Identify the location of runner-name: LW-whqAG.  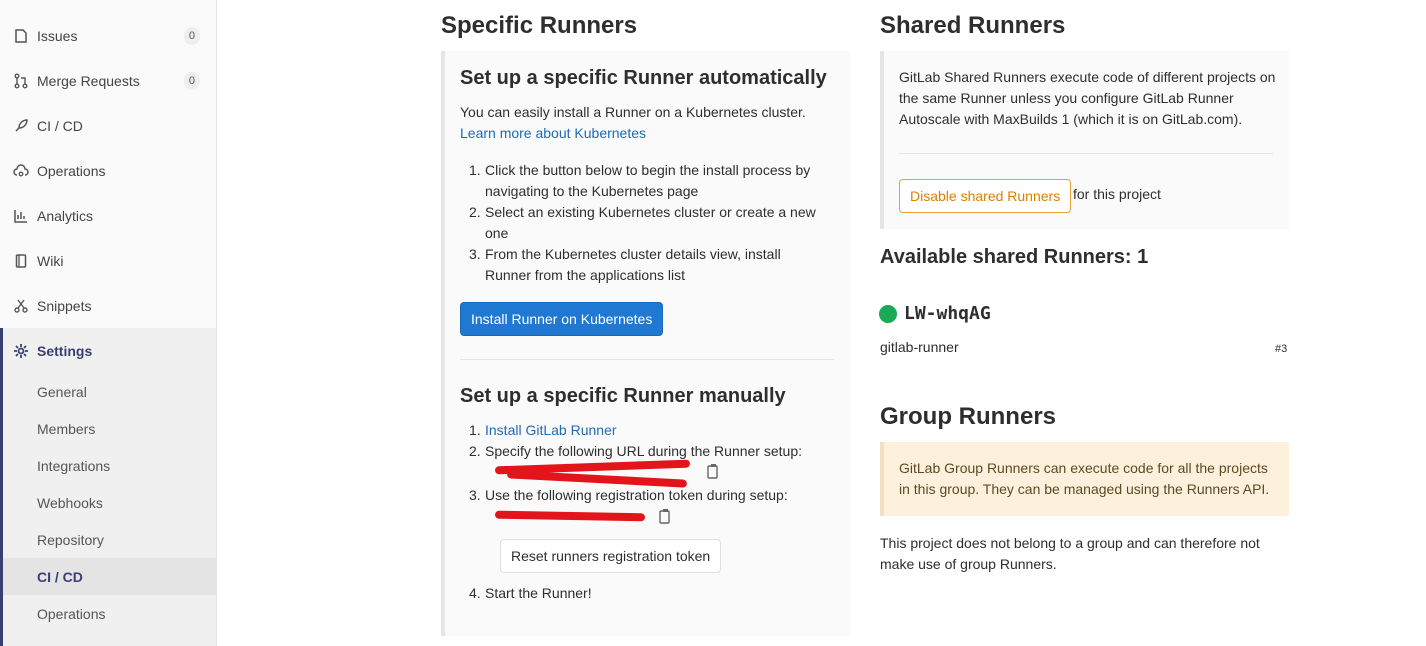
(947, 313).